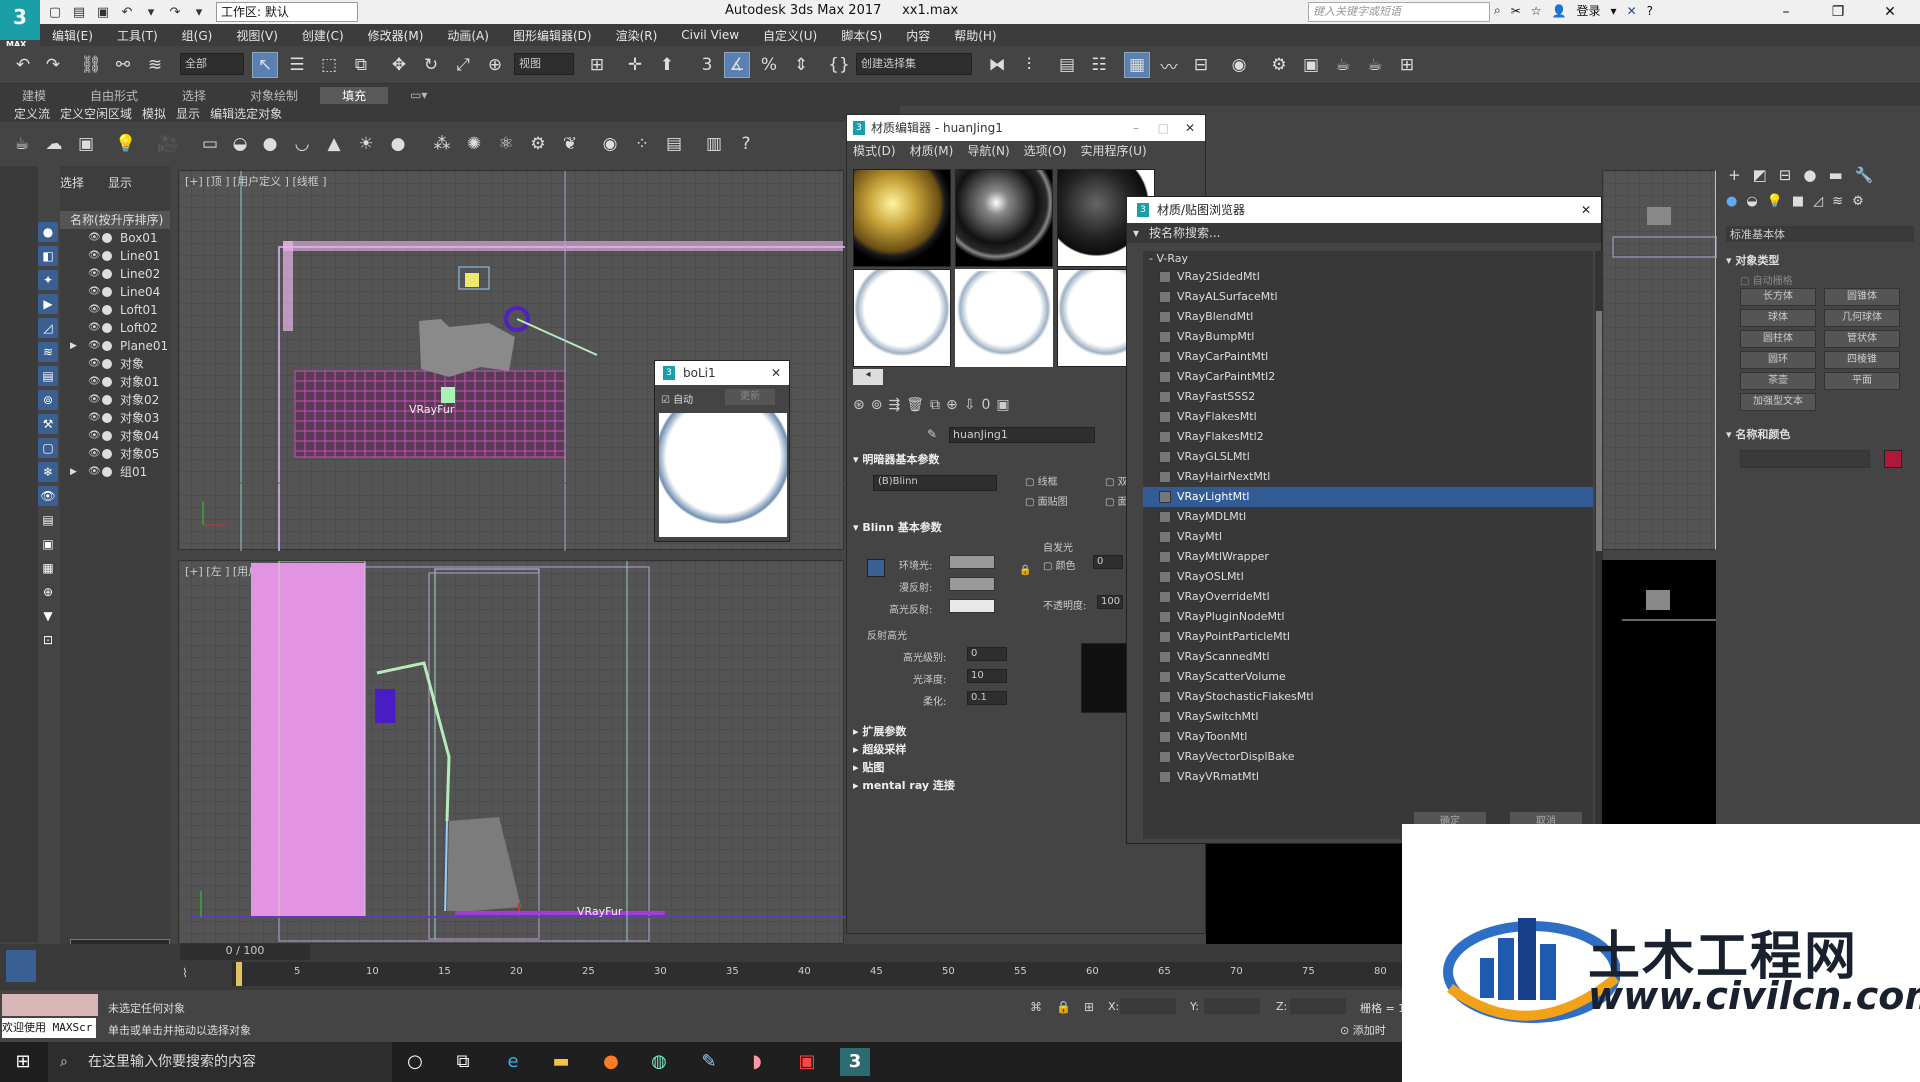  I want to click on scene-list-item: 👁 Line04, so click(115, 292).